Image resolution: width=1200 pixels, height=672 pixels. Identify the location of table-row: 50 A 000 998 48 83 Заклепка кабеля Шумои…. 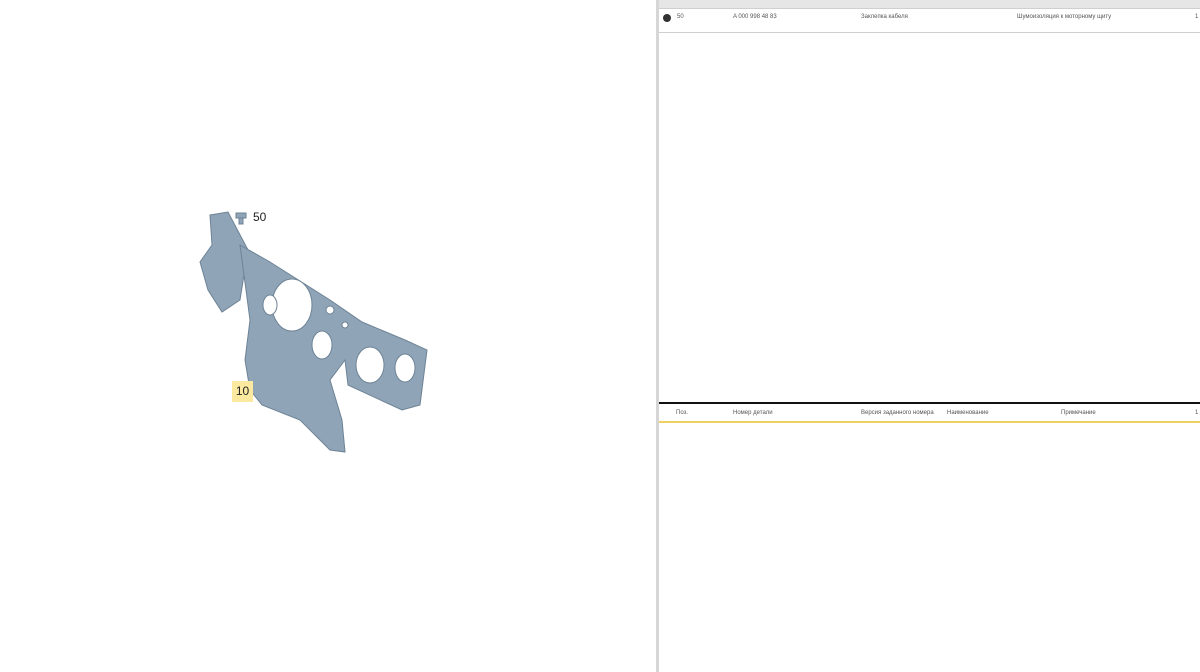
(929, 21).